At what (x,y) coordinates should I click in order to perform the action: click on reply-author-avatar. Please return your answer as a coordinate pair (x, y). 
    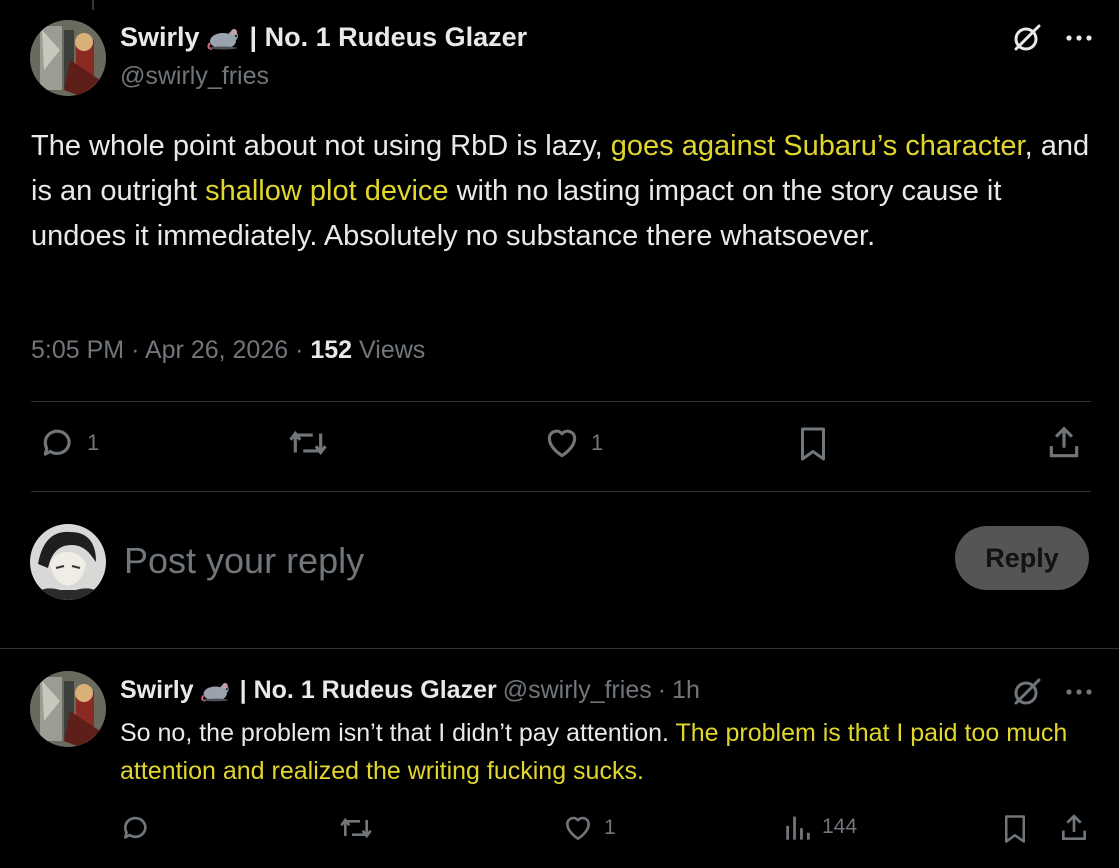
    Looking at the image, I should click on (68, 709).